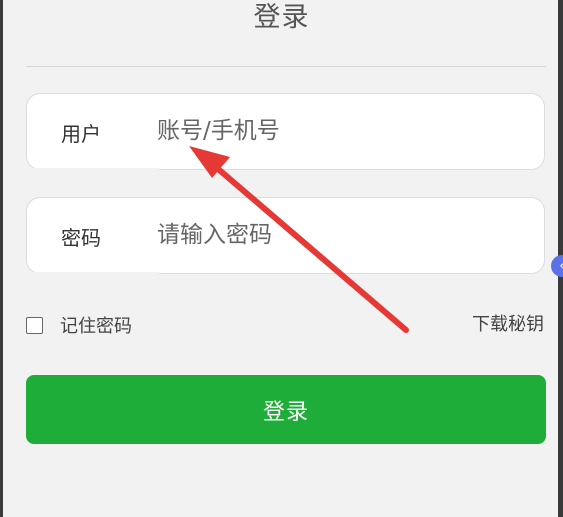 Image resolution: width=563 pixels, height=517 pixels. Describe the element at coordinates (81, 134) in the screenshot. I see `username-label: 用户` at that location.